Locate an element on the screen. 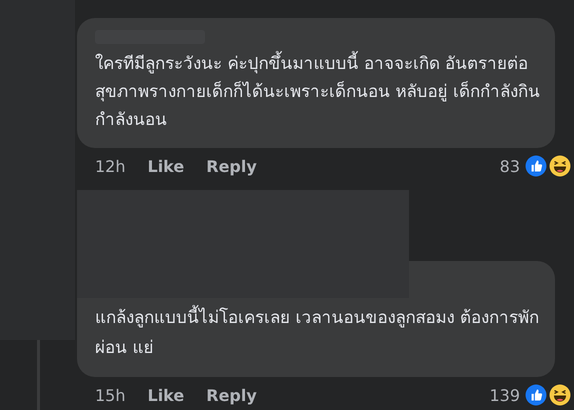 This screenshot has height=410, width=574. comment-text: แกล้งลูกแบบนี้ไม่โอเครเลย เวลานอนของลูกสอมง ต้องการพักผ่อน แย่ is located at coordinates (318, 333).